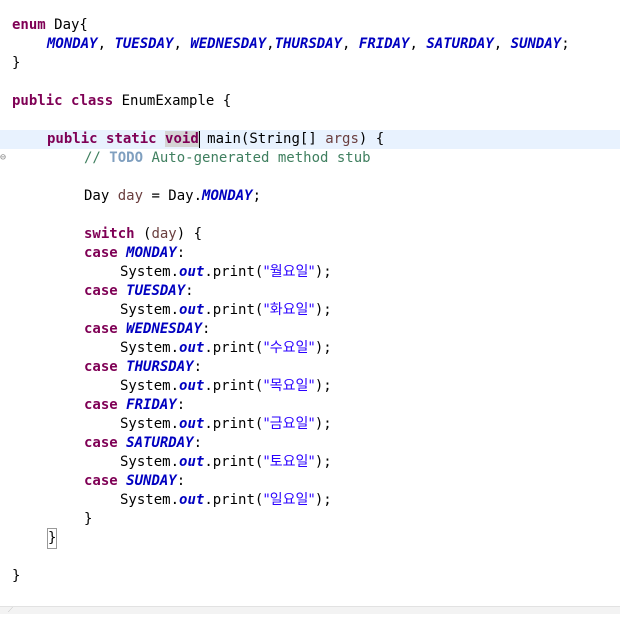 The image size is (620, 624). I want to click on assign: = Day., so click(173, 196).